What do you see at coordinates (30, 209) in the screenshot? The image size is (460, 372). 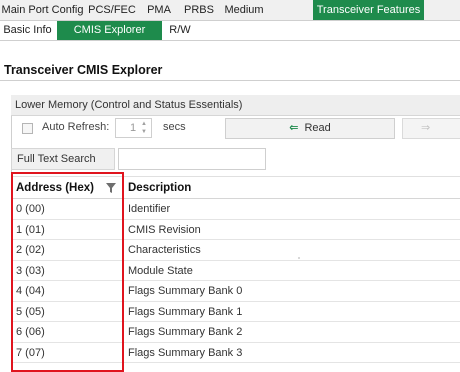 I see `address-cell: 0 (00)` at bounding box center [30, 209].